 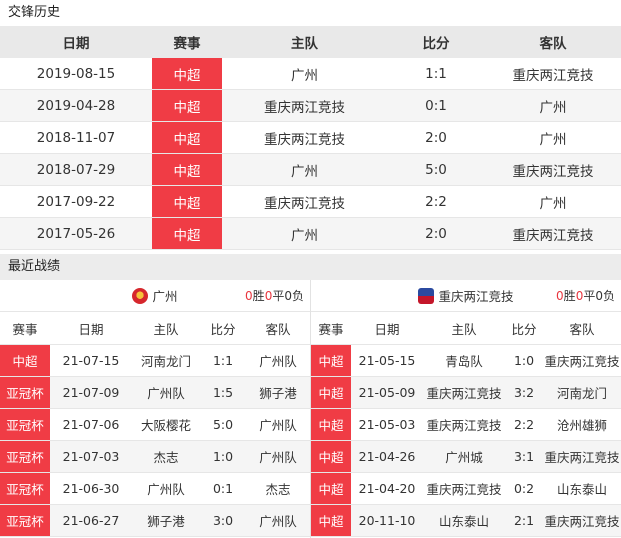 I want to click on team-bar-left: 广州 0胜0平0负, so click(x=155, y=296).